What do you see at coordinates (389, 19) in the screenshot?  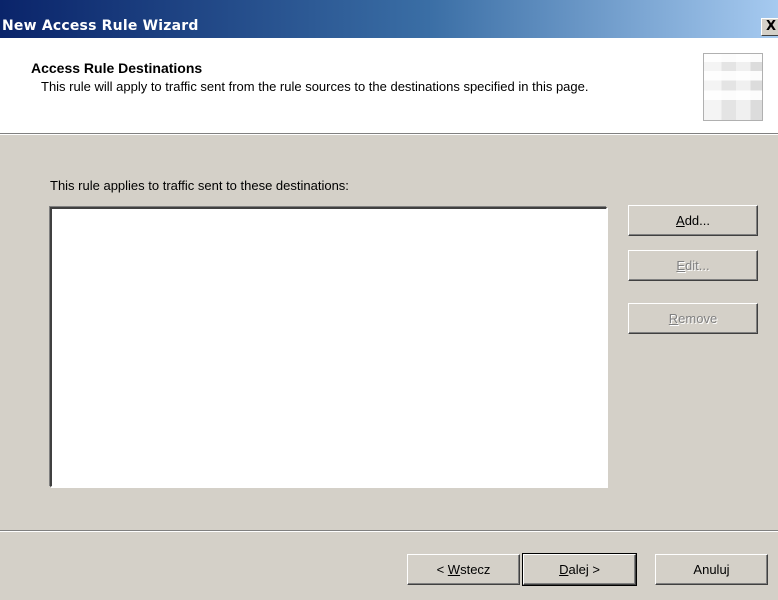 I see `title-bar: New Access Rule Wizard X` at bounding box center [389, 19].